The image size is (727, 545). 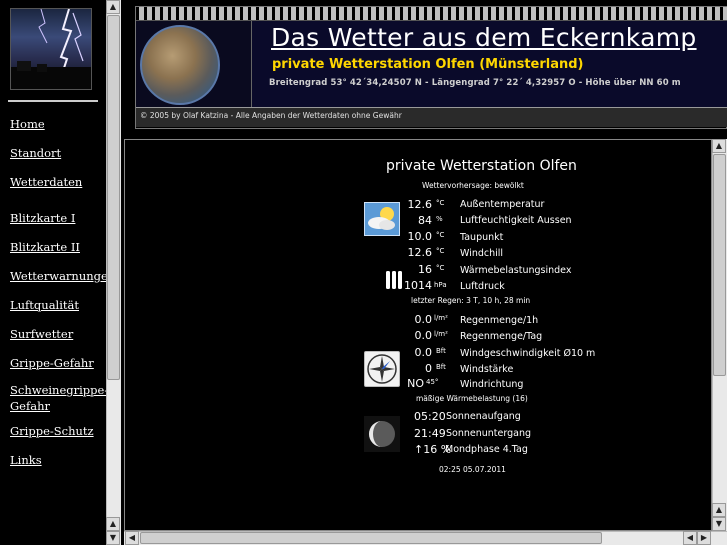 What do you see at coordinates (59, 398) in the screenshot?
I see `nav-link-schweinegrippe-gefahr: Schweinegrippe-Gefahr` at bounding box center [59, 398].